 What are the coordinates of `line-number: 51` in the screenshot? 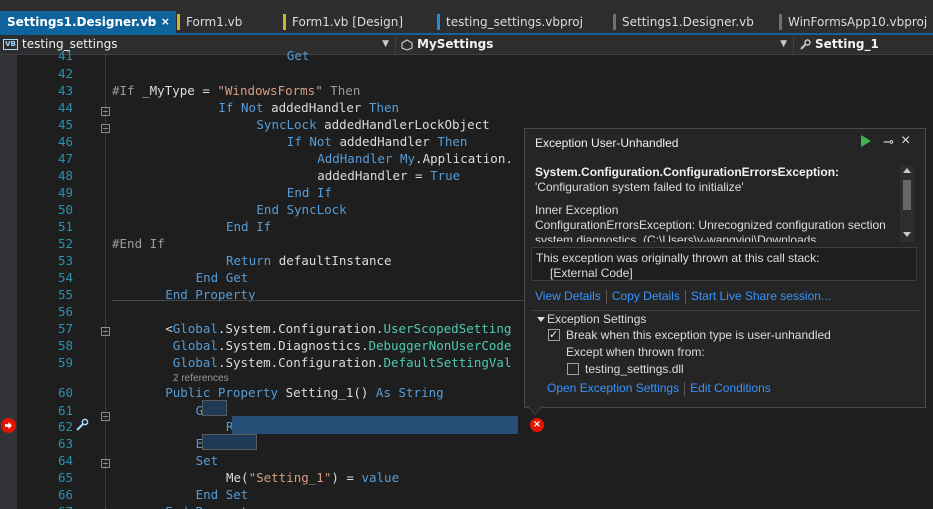 It's located at (65, 226).